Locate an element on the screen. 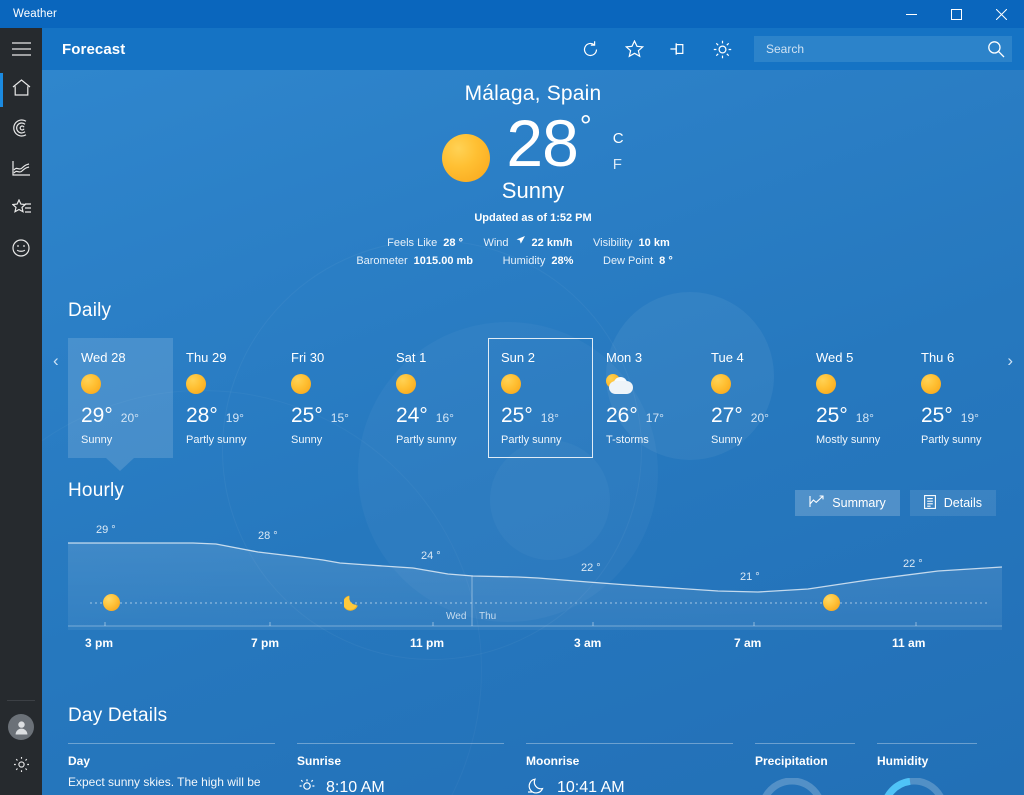  search-icon is located at coordinates (996, 49).